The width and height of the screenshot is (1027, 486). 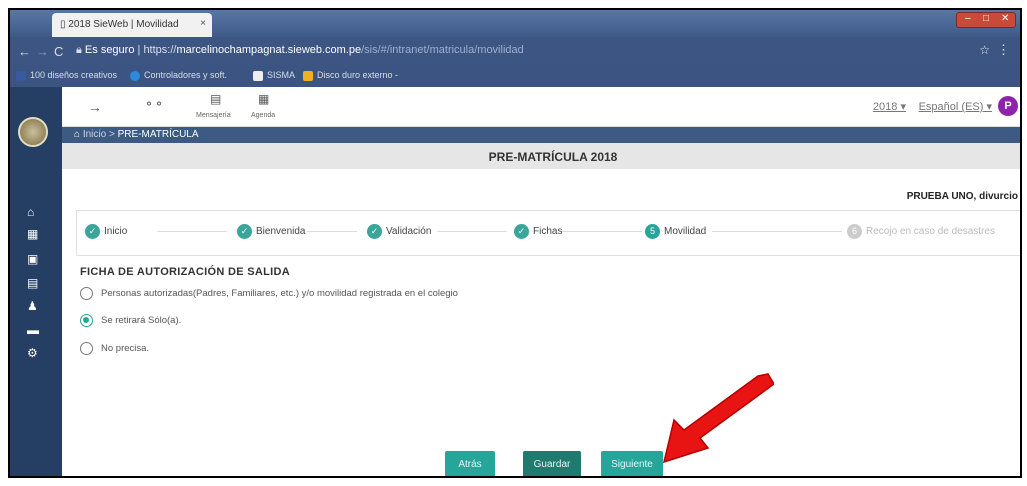 What do you see at coordinates (541, 135) in the screenshot?
I see `breadcrumb: ⌂ Inicio > PRE-MATRÍCULA` at bounding box center [541, 135].